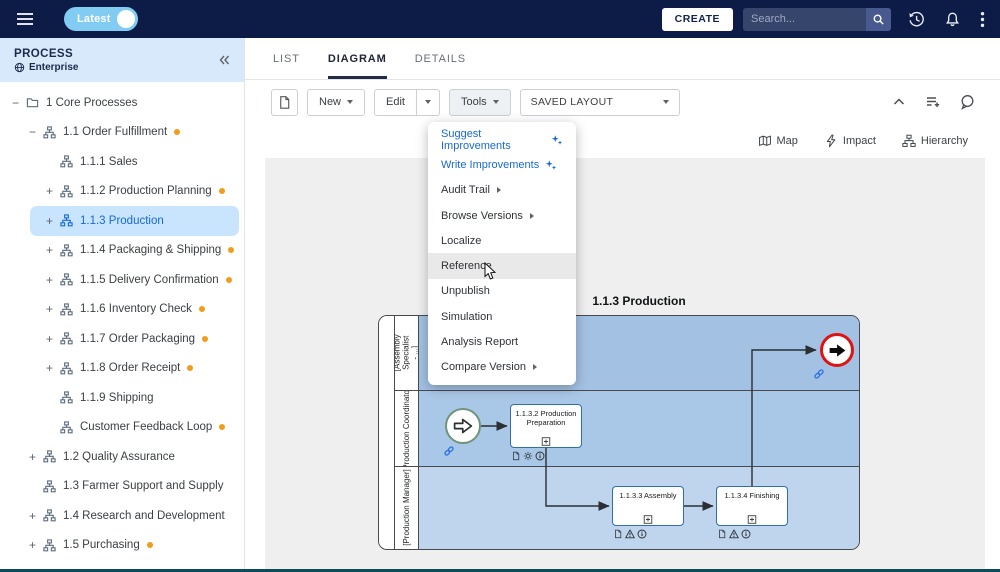 Image resolution: width=1000 pixels, height=572 pixels. What do you see at coordinates (122, 103) in the screenshot?
I see `tree-item-core-processes: − 1 Core Processes` at bounding box center [122, 103].